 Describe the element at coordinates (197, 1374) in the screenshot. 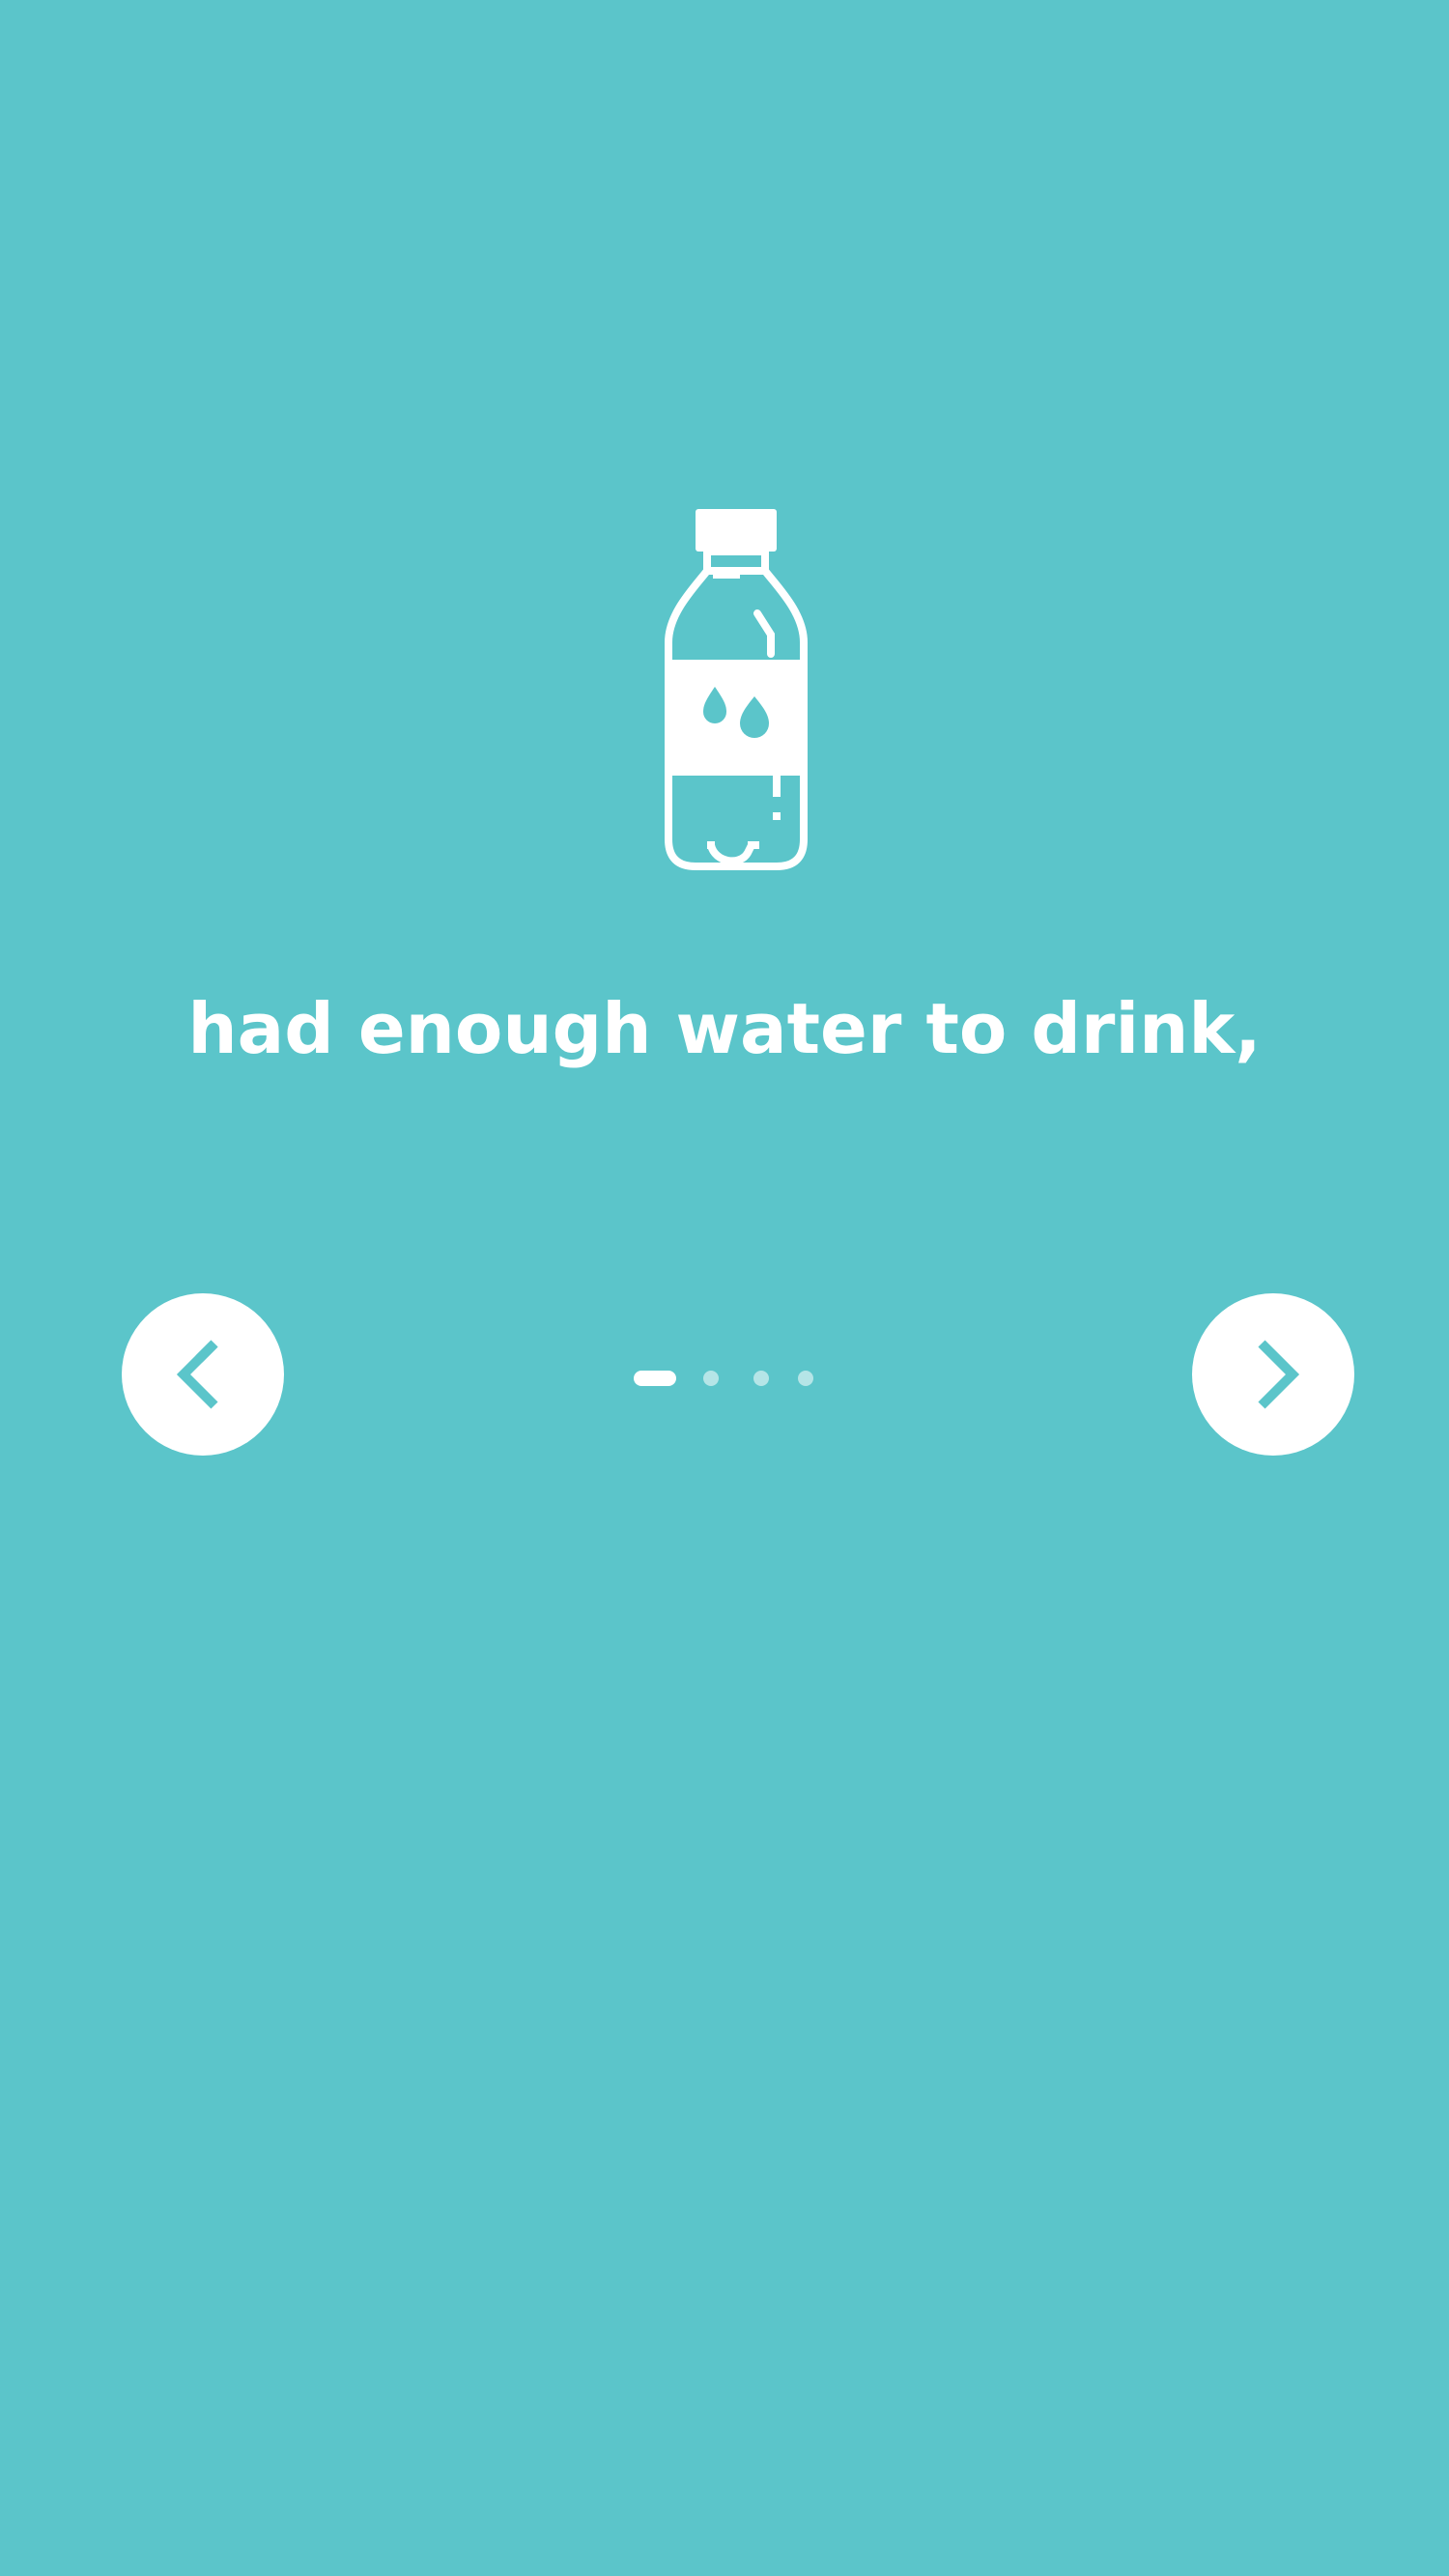

I see `chevron-left-icon` at that location.